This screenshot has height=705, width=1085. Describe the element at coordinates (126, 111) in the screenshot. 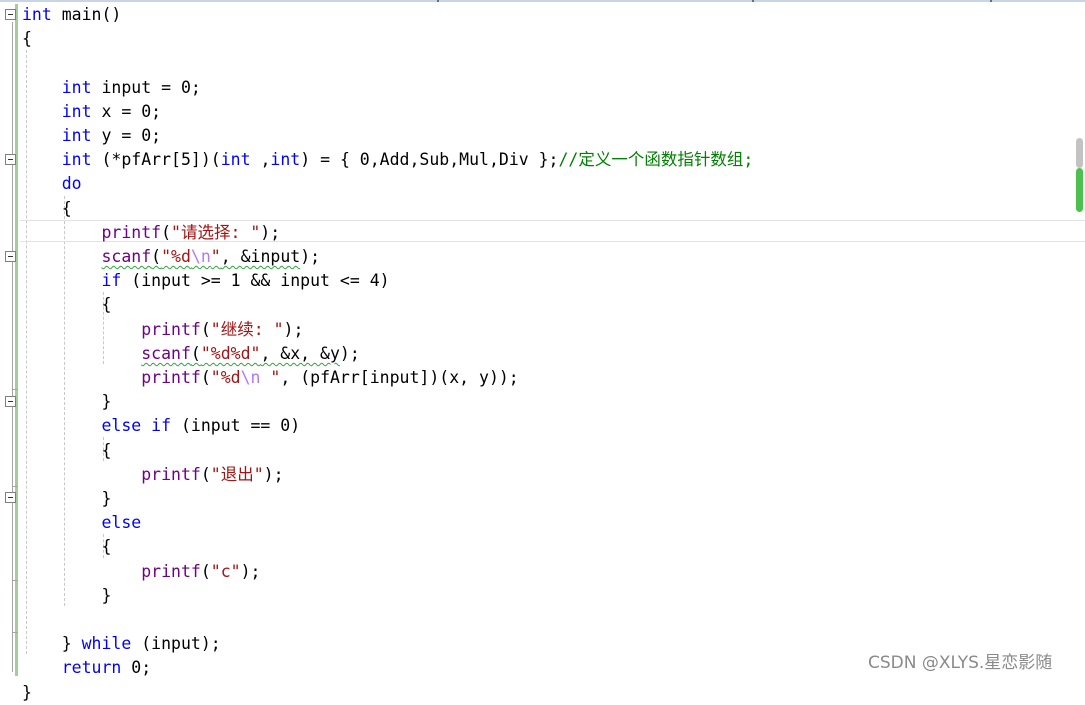

I see `code-token: x = 0;` at that location.